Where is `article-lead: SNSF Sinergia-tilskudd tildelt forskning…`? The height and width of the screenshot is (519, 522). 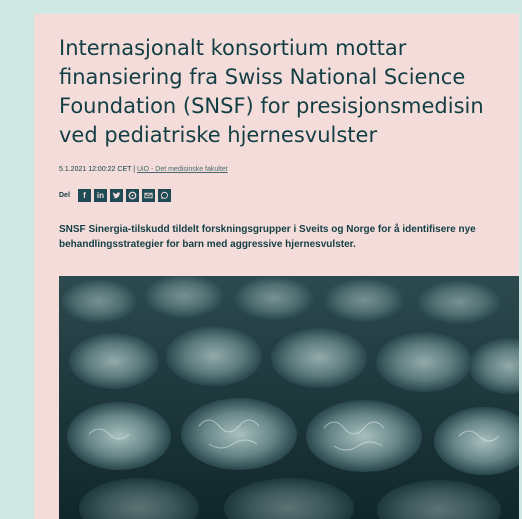
article-lead: SNSF Sinergia-tilskudd tildelt forskning… is located at coordinates (267, 237).